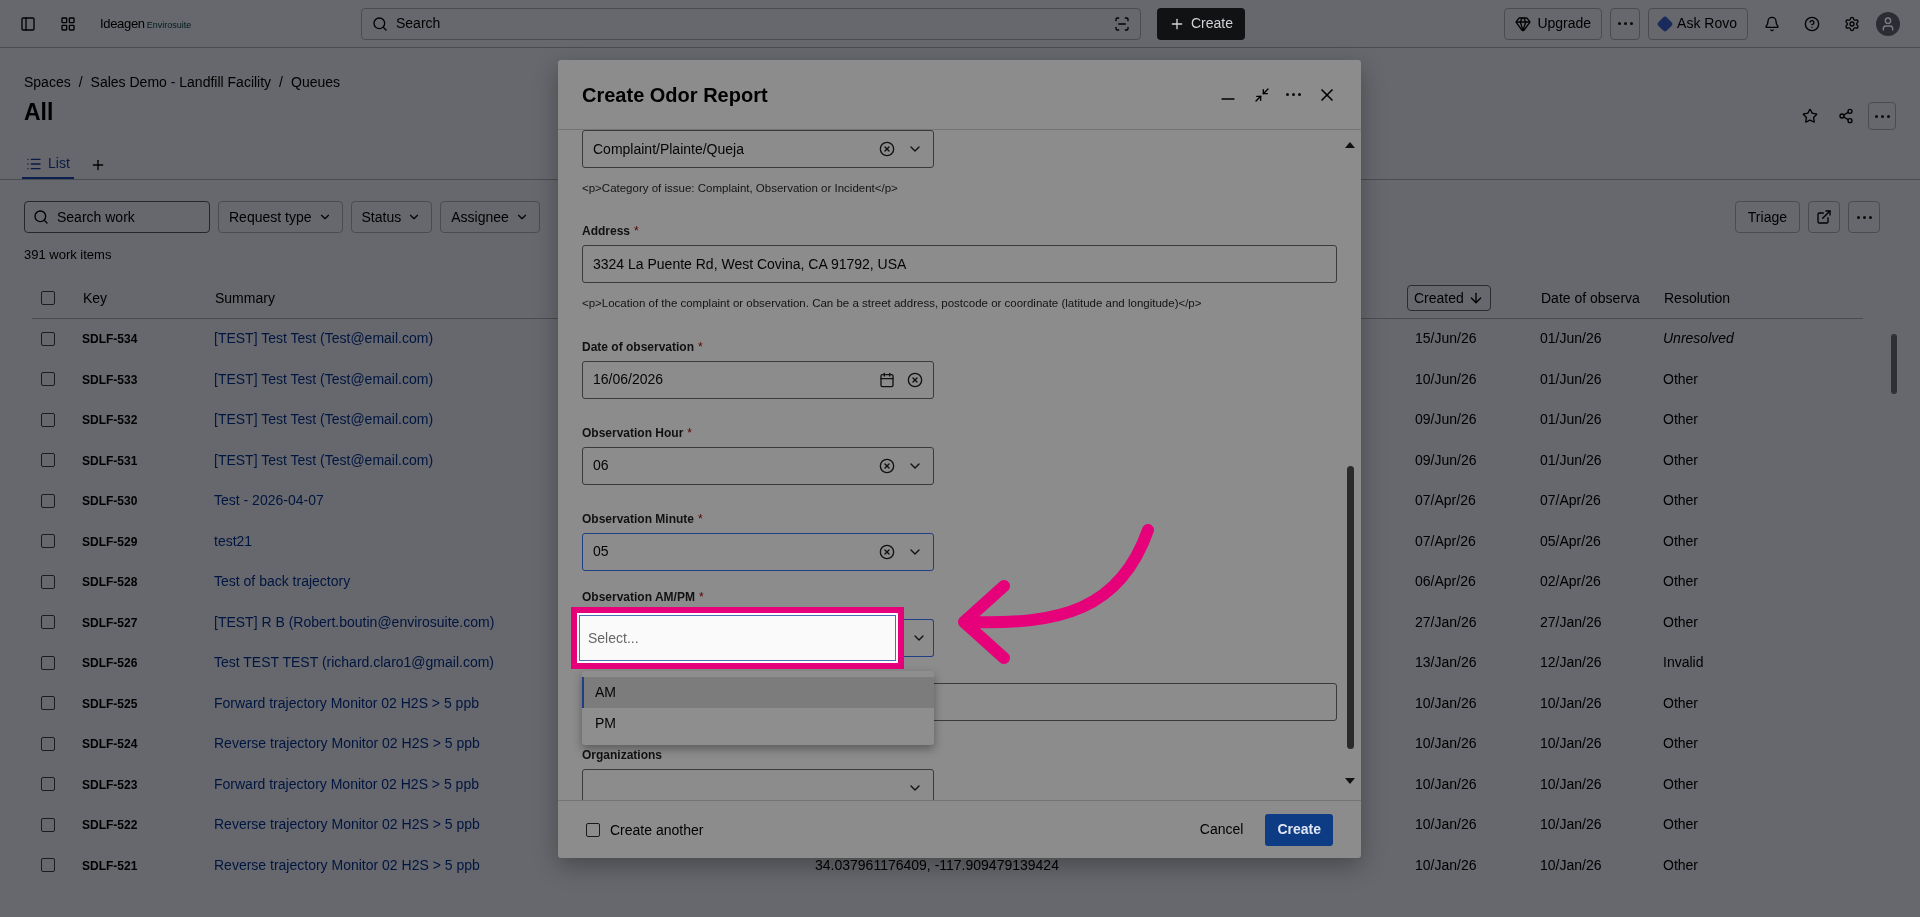 The width and height of the screenshot is (1920, 917). Describe the element at coordinates (1446, 662) in the screenshot. I see `table-cell: 13/Jan/26` at that location.